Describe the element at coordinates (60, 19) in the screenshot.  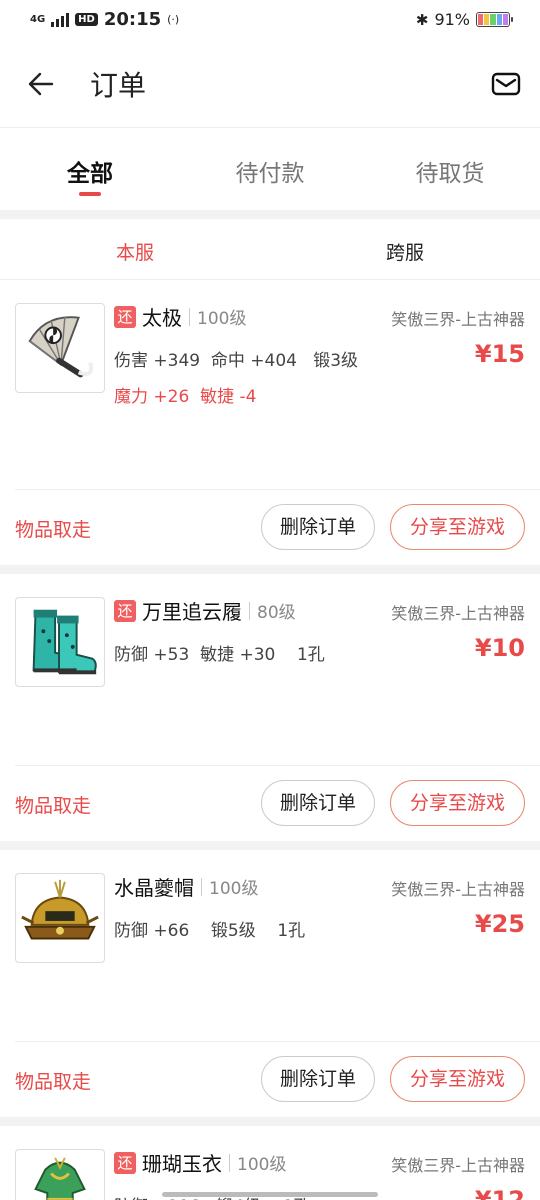
I see `signal-icon` at that location.